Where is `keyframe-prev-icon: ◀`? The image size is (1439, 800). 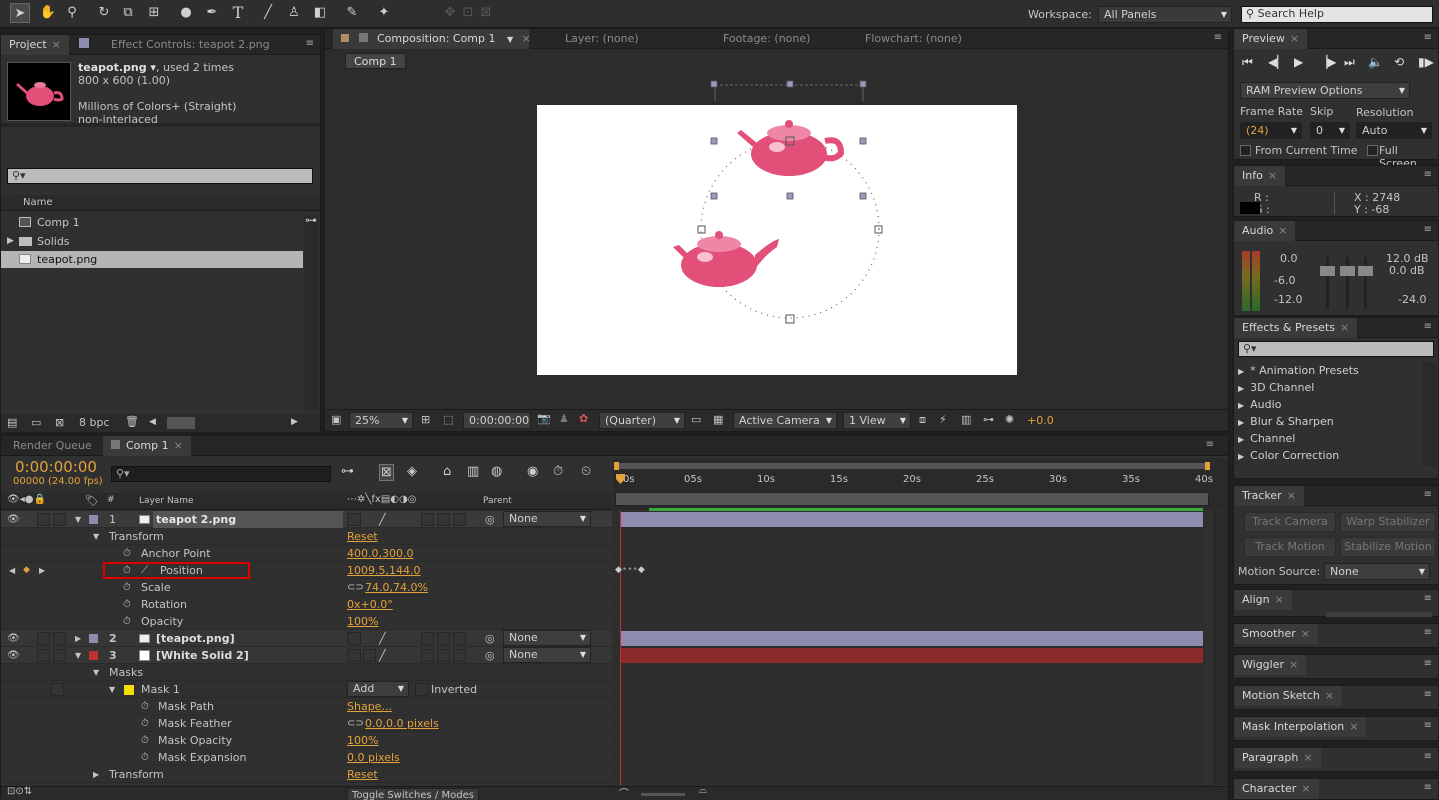 keyframe-prev-icon: ◀ is located at coordinates (12, 570).